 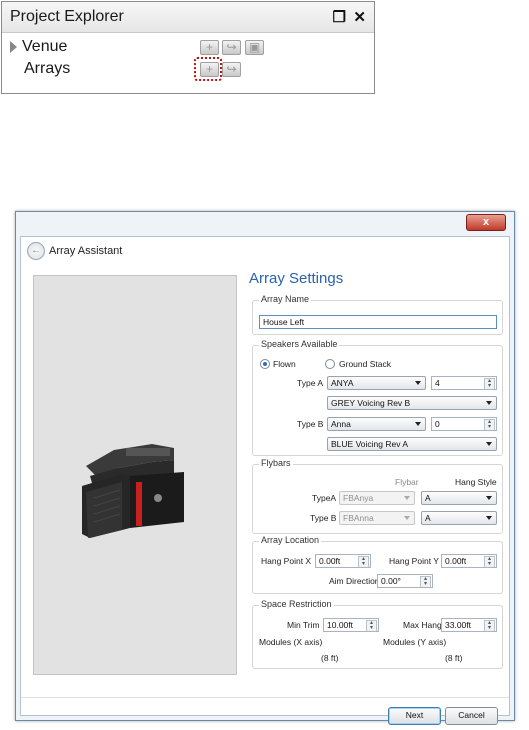 What do you see at coordinates (464, 424) in the screenshot?
I see `type-b-count-input: 0 ▴ ▾` at bounding box center [464, 424].